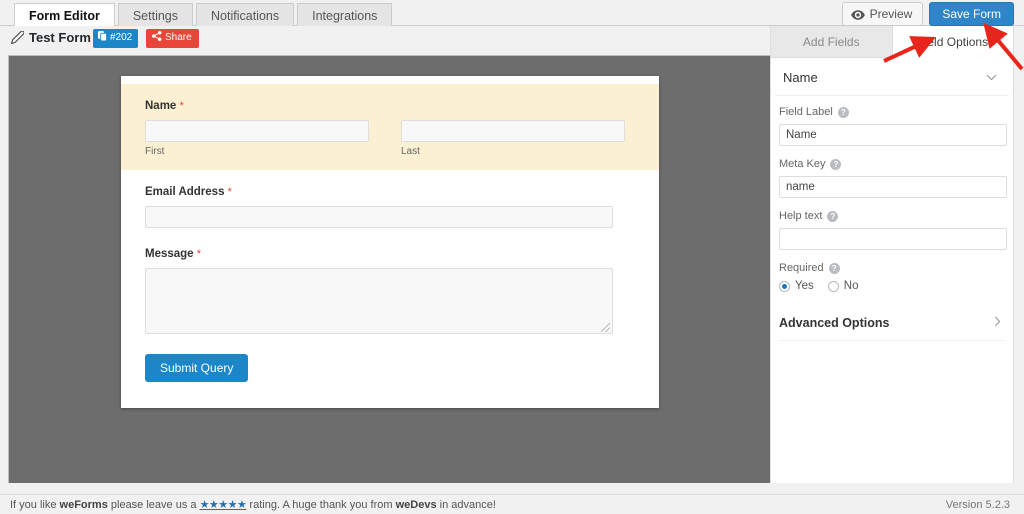 The image size is (1024, 514). Describe the element at coordinates (801, 268) in the screenshot. I see `required-caption-text: Required` at that location.